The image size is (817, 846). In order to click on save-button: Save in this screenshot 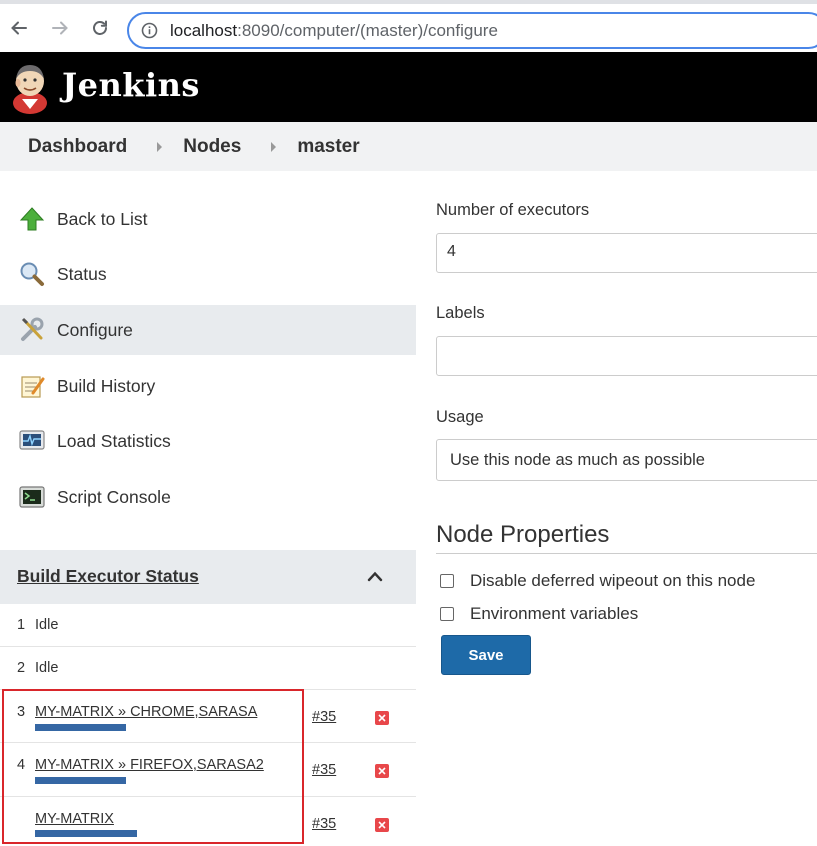, I will do `click(486, 655)`.